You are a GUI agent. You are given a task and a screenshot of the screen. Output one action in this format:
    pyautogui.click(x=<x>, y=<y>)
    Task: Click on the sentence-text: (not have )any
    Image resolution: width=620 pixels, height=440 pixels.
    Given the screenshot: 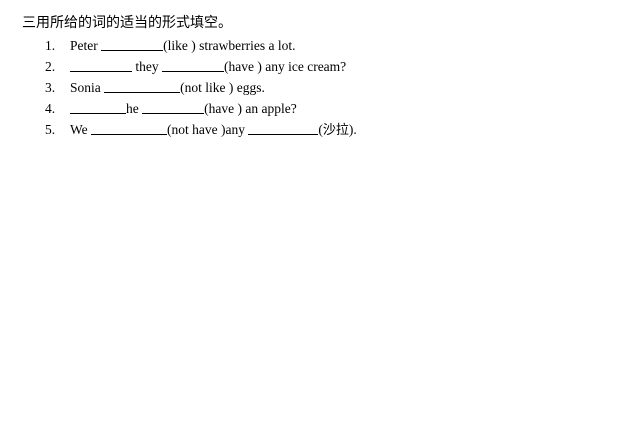 What is the action you would take?
    pyautogui.click(x=208, y=129)
    